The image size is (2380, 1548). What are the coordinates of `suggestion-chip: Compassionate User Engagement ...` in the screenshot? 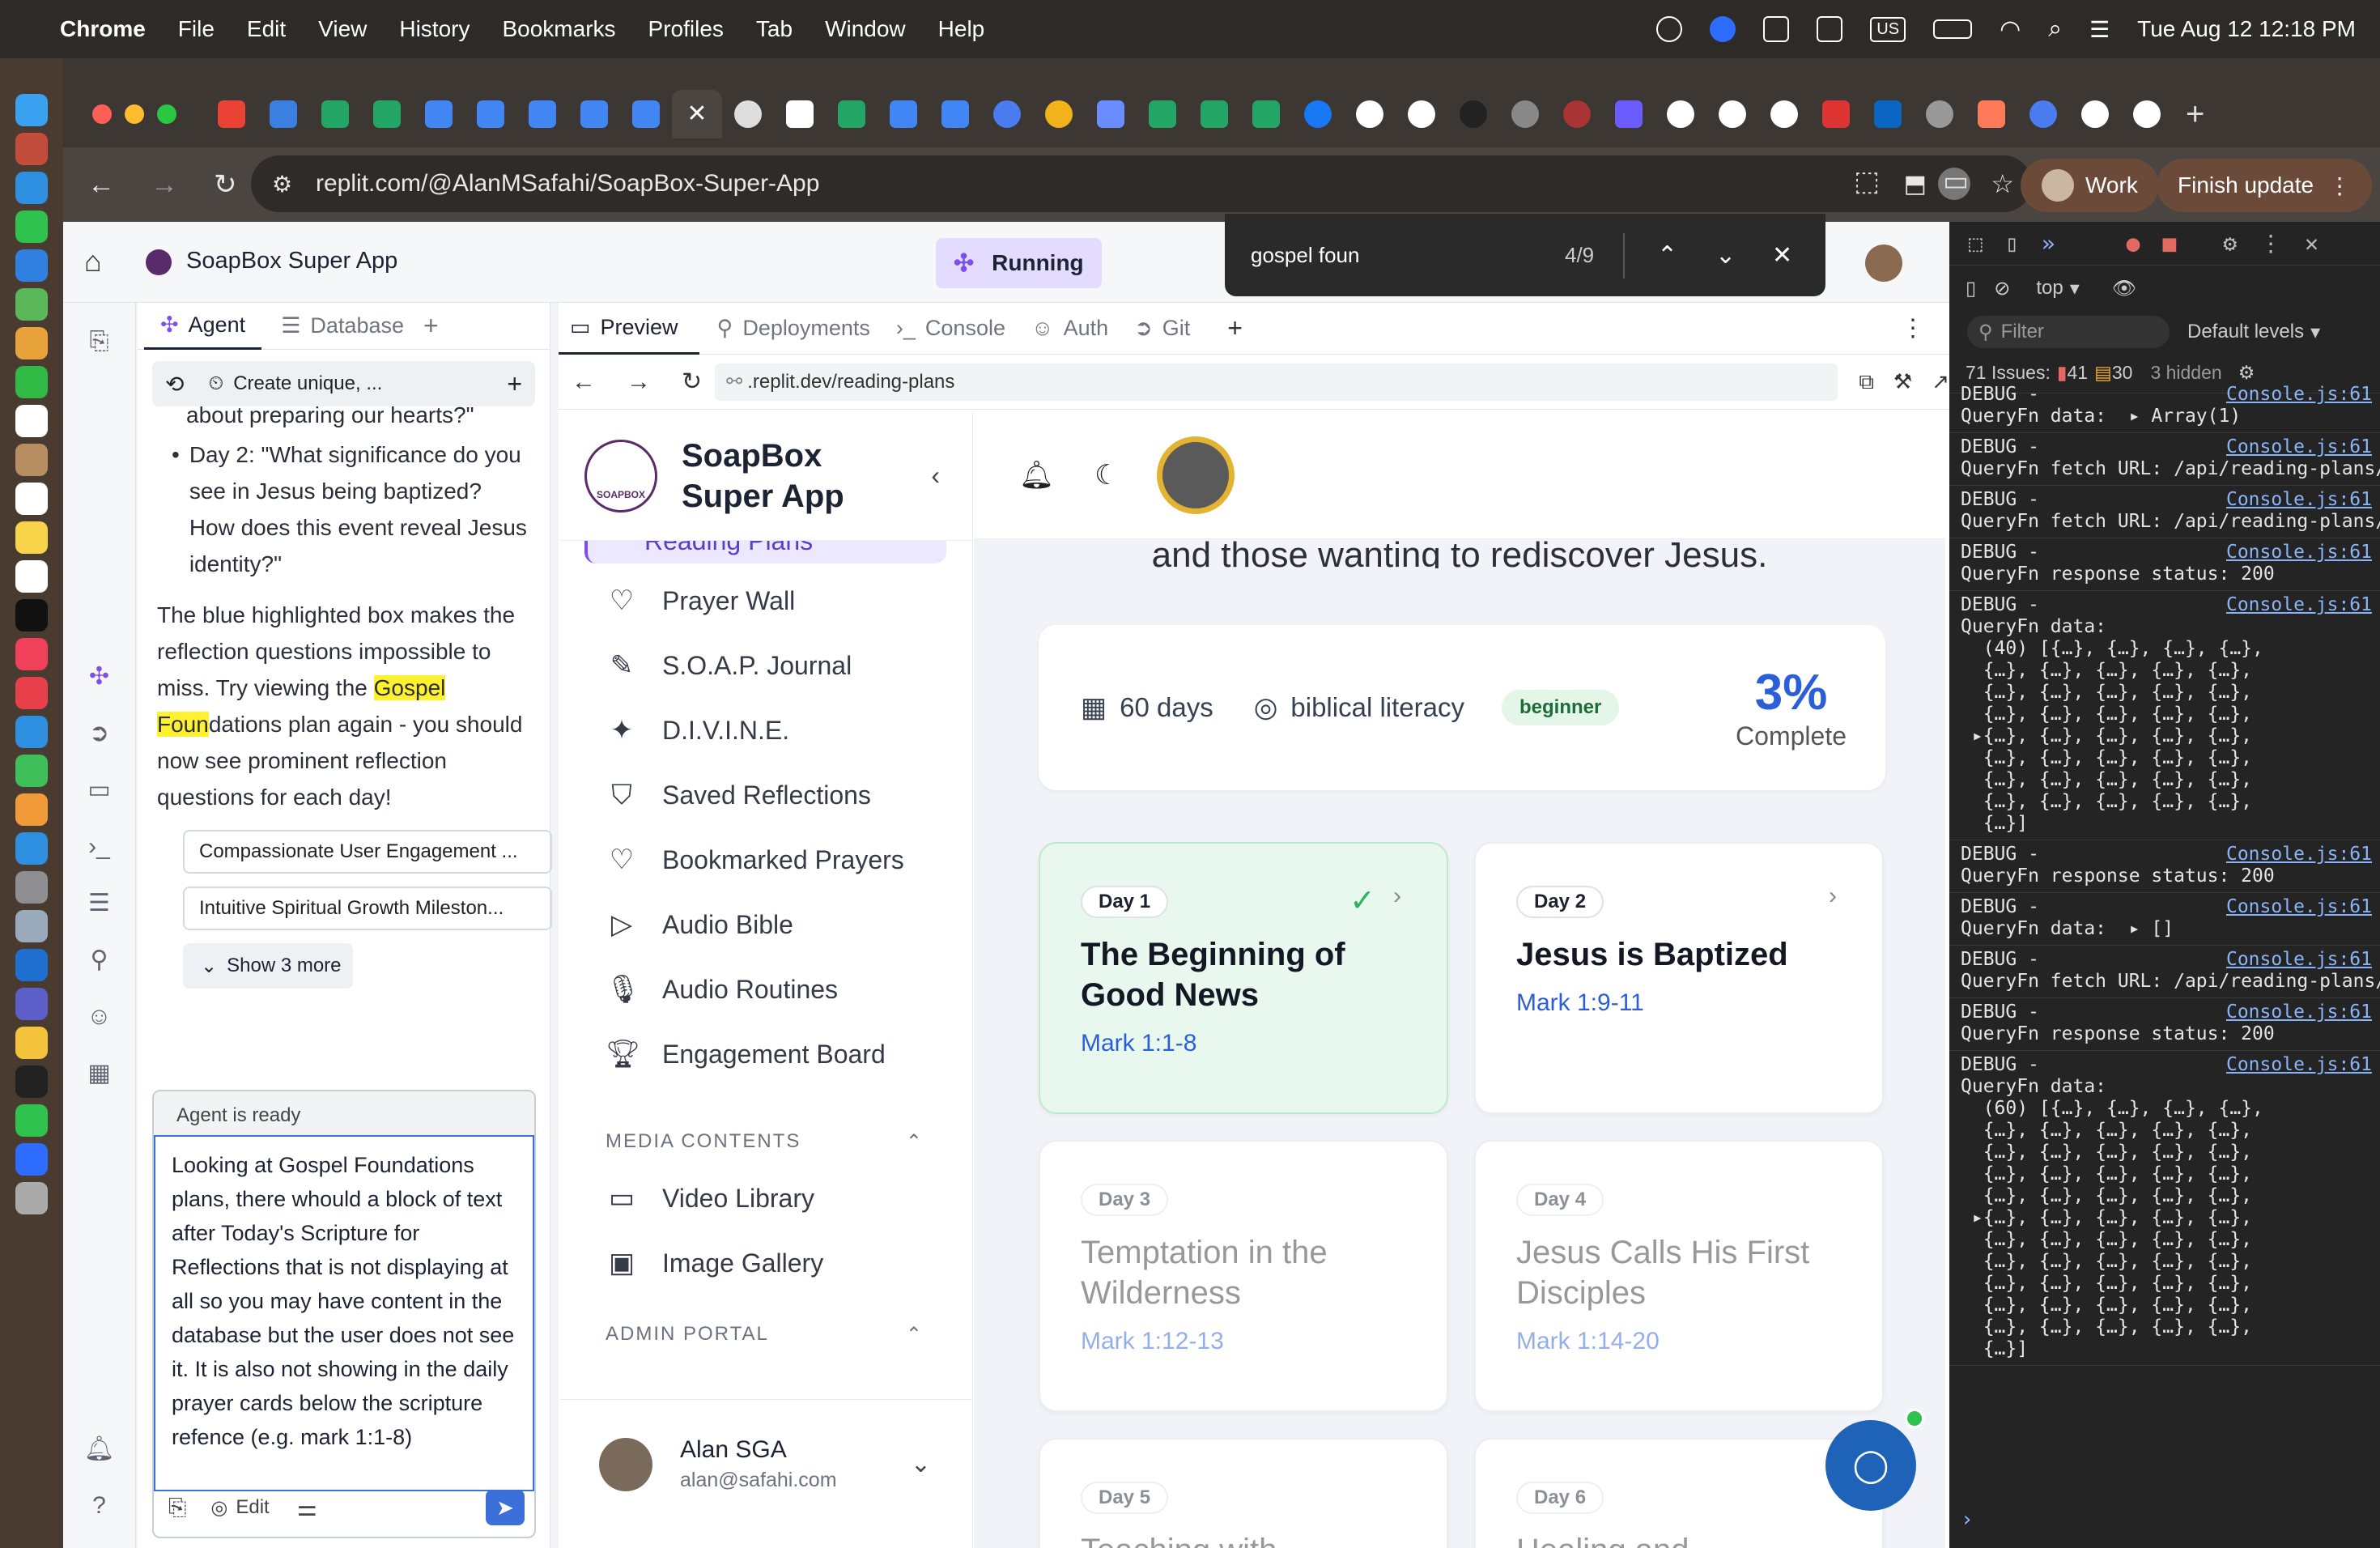 It's located at (367, 852).